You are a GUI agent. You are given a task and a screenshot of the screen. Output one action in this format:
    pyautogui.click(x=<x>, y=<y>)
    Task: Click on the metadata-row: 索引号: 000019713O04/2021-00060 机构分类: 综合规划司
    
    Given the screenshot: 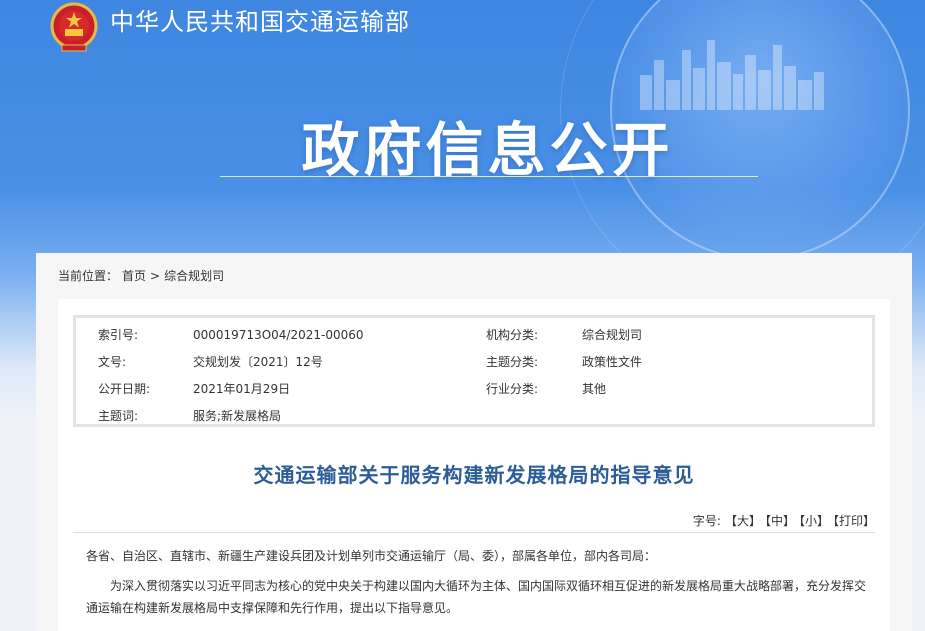 What is the action you would take?
    pyautogui.click(x=474, y=335)
    